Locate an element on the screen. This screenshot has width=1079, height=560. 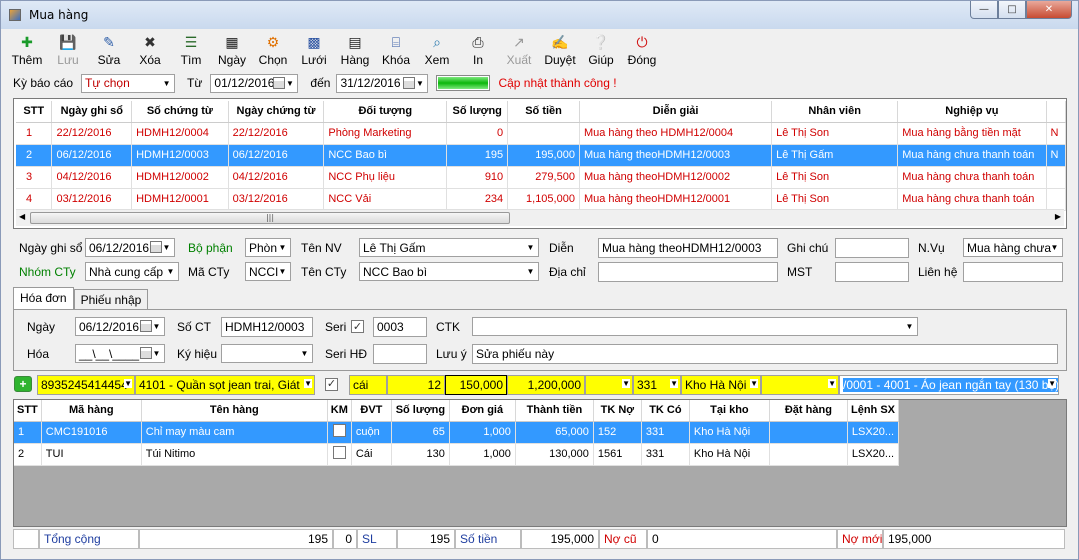
maximize-button: □ is located at coordinates (1012, 10).